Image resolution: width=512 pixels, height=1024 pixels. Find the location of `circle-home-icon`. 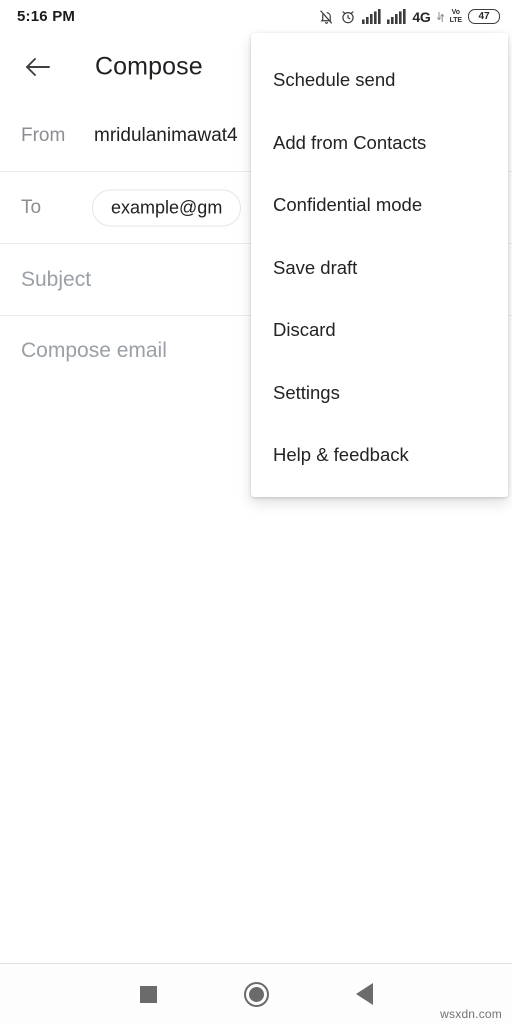

circle-home-icon is located at coordinates (256, 994).